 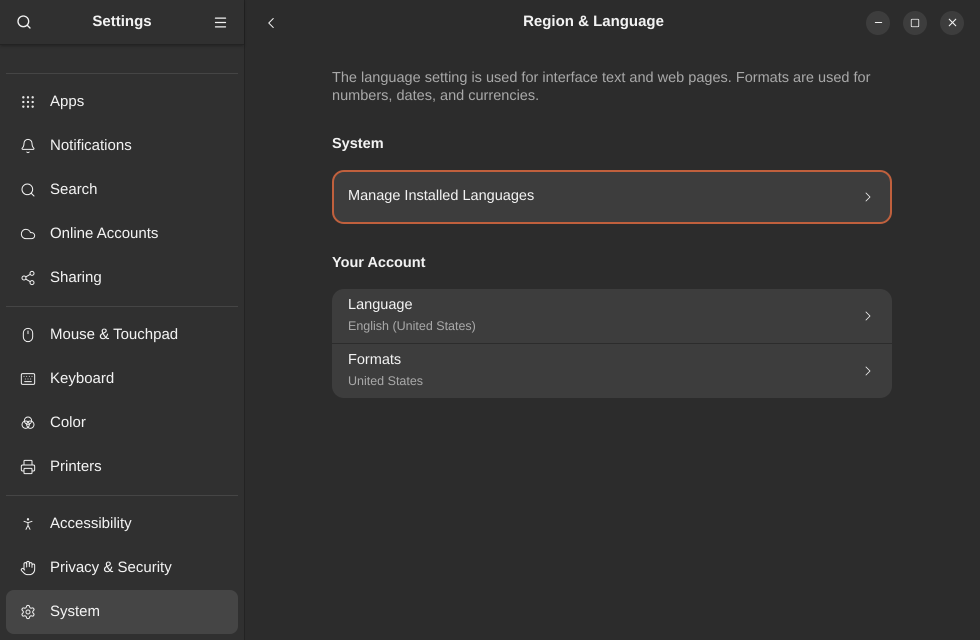 What do you see at coordinates (28, 278) in the screenshot?
I see `share-icon` at bounding box center [28, 278].